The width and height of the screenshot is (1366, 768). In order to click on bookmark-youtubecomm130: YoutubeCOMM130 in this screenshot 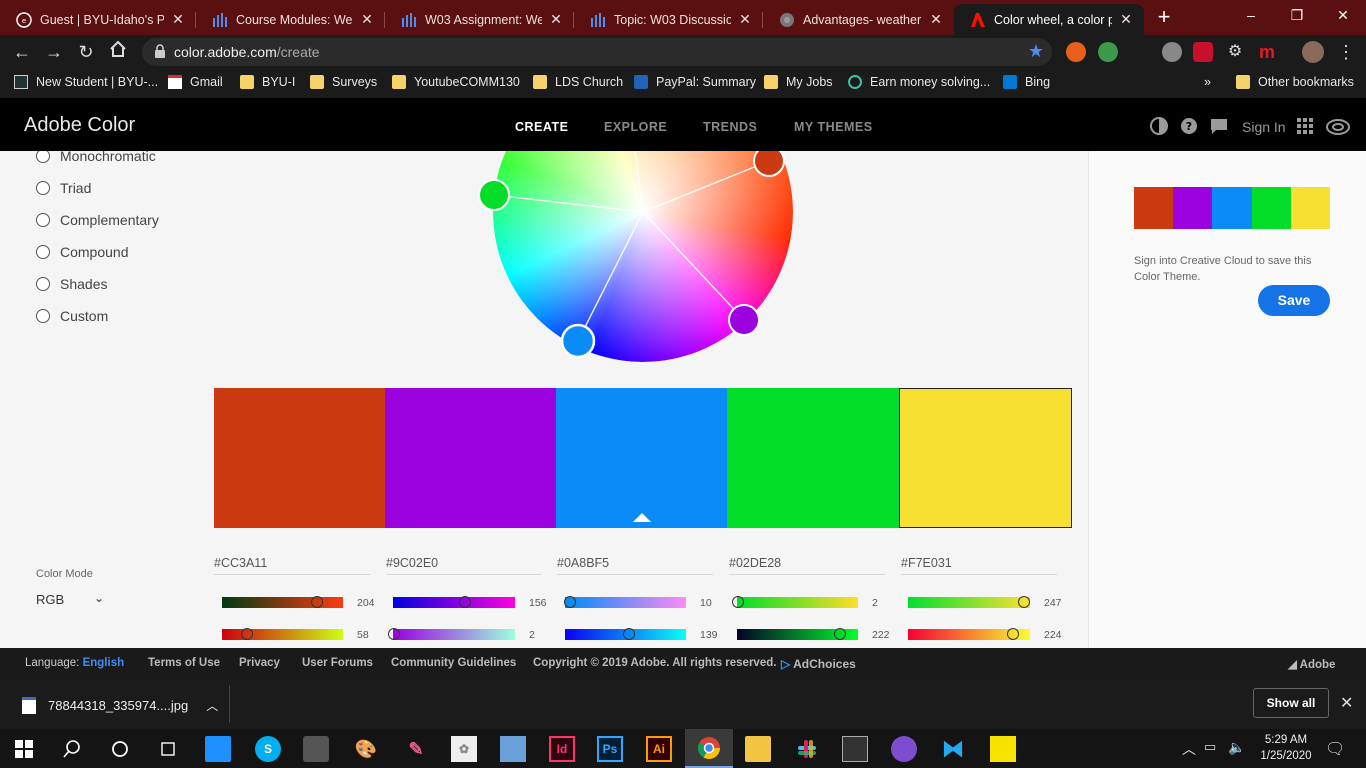, I will do `click(456, 82)`.